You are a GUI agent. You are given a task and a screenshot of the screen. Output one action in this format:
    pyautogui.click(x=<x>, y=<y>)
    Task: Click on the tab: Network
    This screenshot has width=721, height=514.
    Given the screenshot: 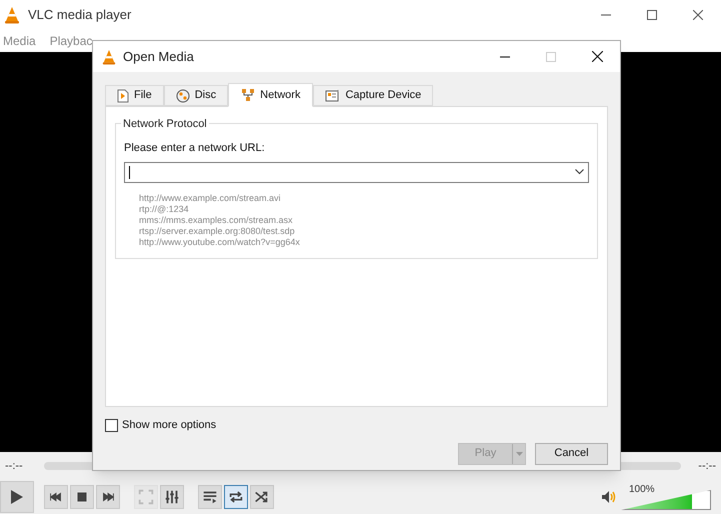 What is the action you would take?
    pyautogui.click(x=271, y=95)
    